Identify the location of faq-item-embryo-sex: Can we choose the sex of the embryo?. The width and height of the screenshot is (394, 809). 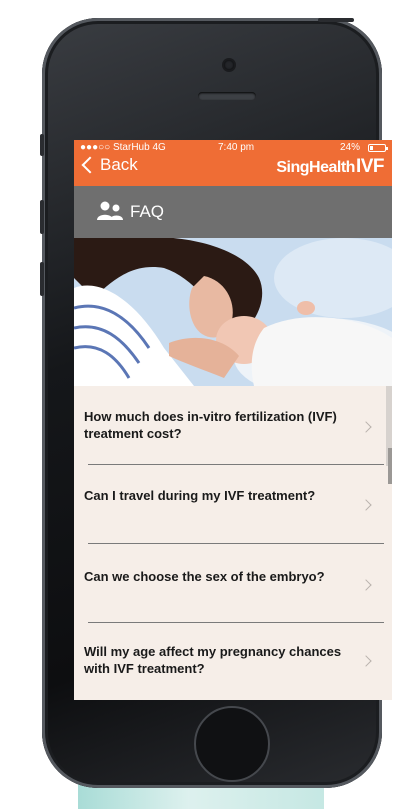
(229, 583).